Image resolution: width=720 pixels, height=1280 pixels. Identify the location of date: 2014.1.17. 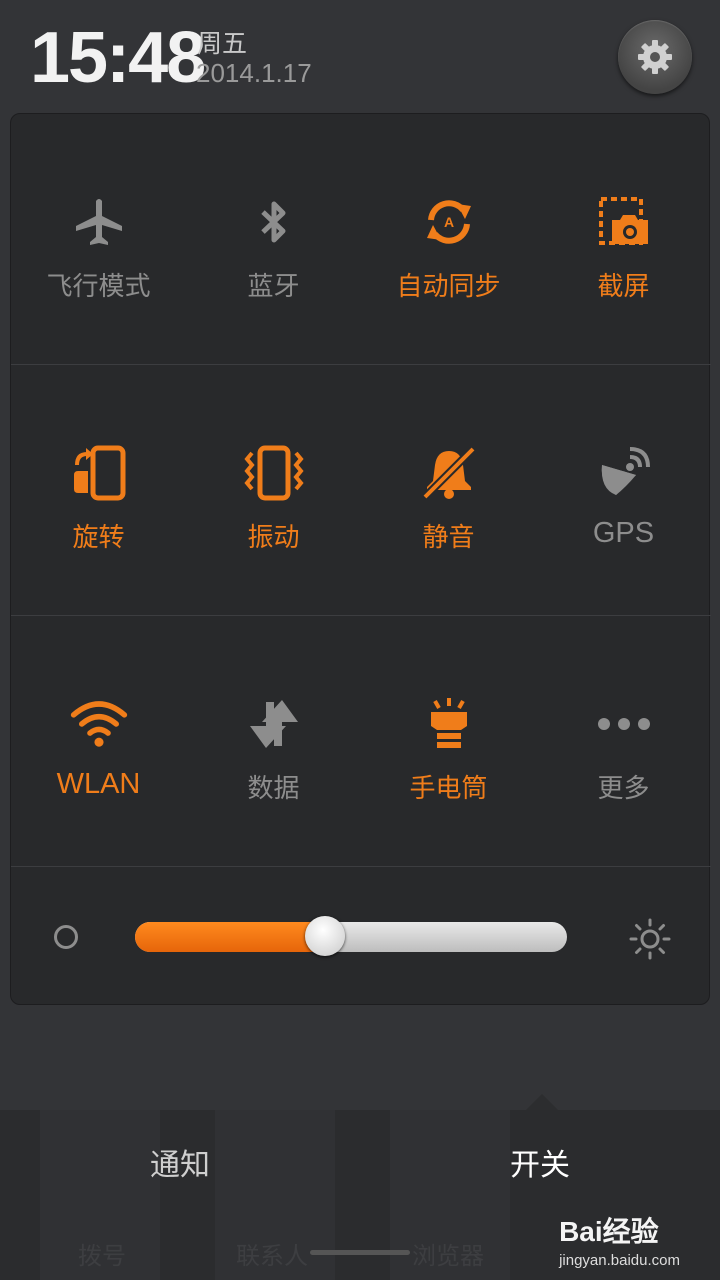
(254, 73).